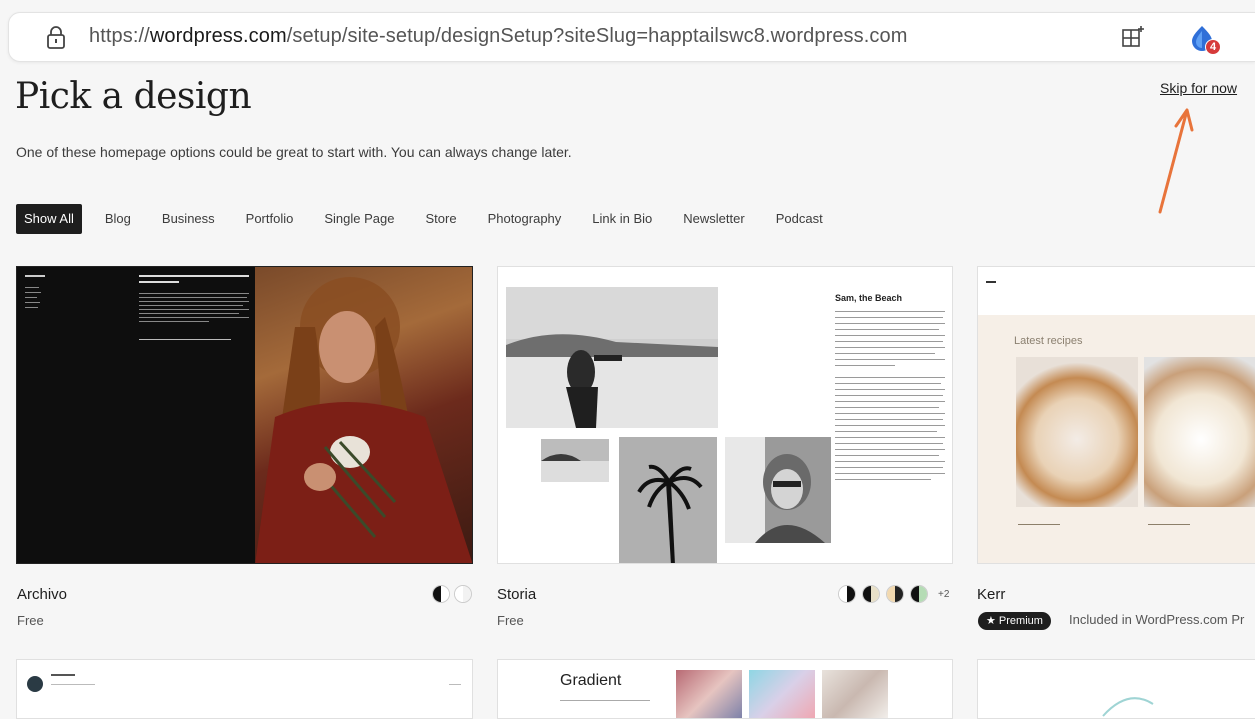 This screenshot has width=1255, height=719. I want to click on design-preview-gradient: Gradient, so click(725, 689).